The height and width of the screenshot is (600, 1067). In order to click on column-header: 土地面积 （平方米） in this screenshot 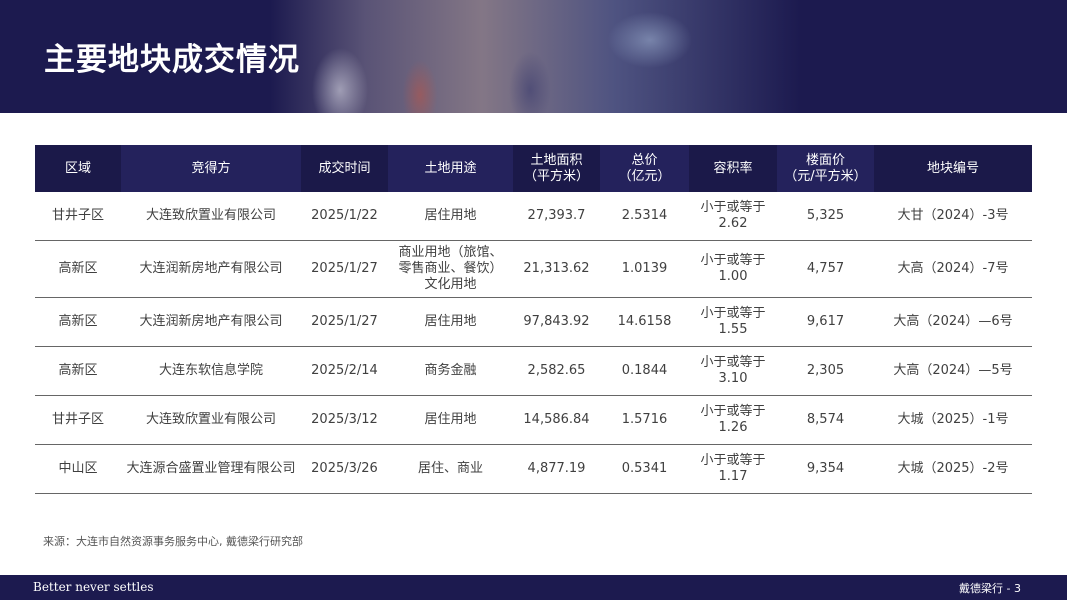, I will do `click(556, 168)`.